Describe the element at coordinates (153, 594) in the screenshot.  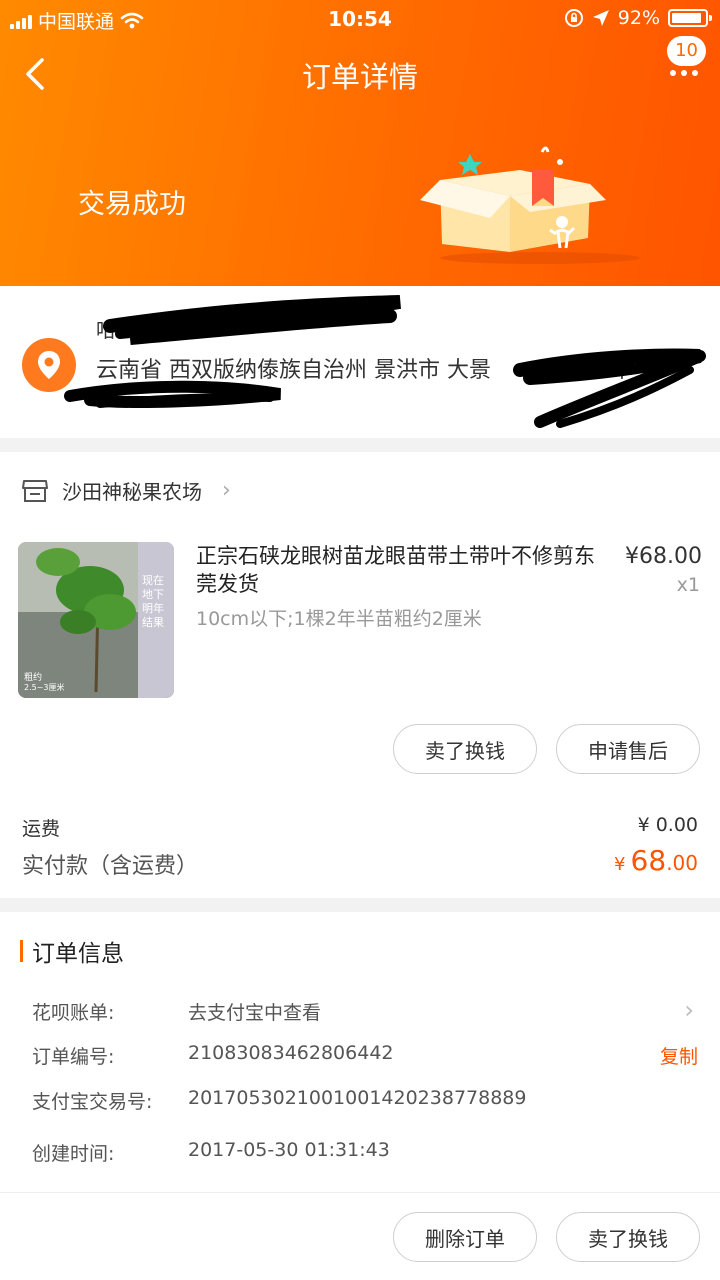
I see `thumb-text-2: 地下` at that location.